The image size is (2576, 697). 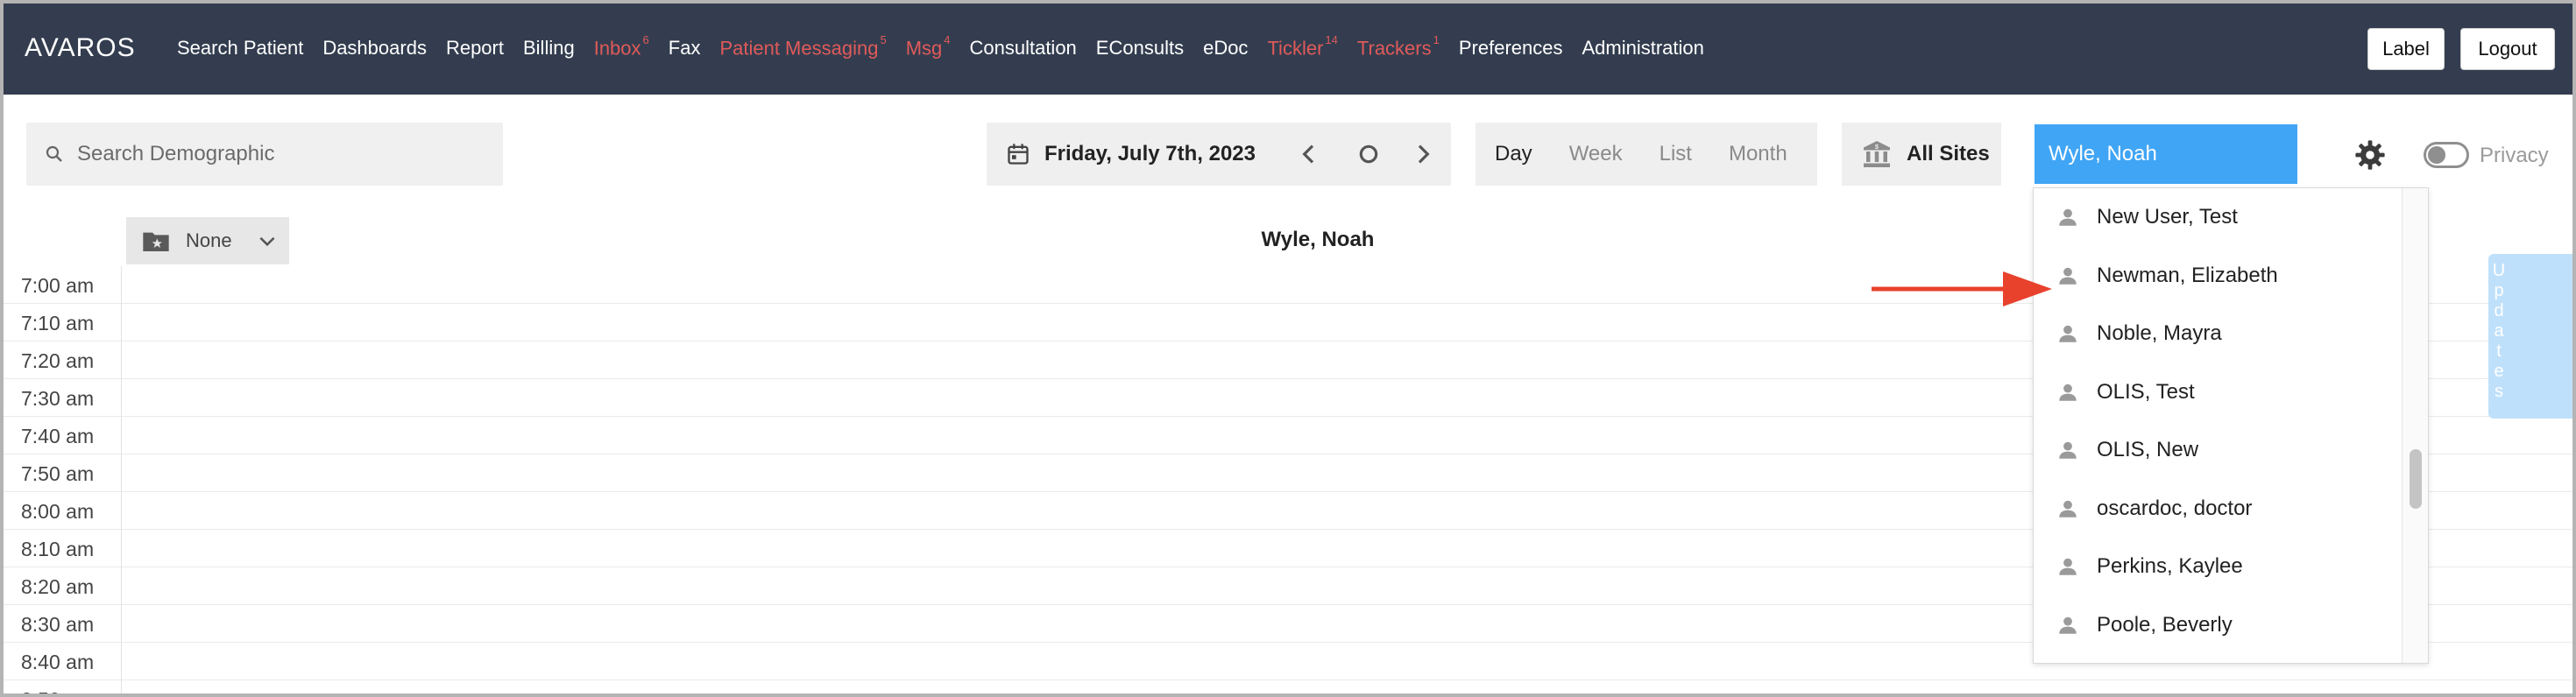 I want to click on label-button: Label, so click(x=2406, y=49).